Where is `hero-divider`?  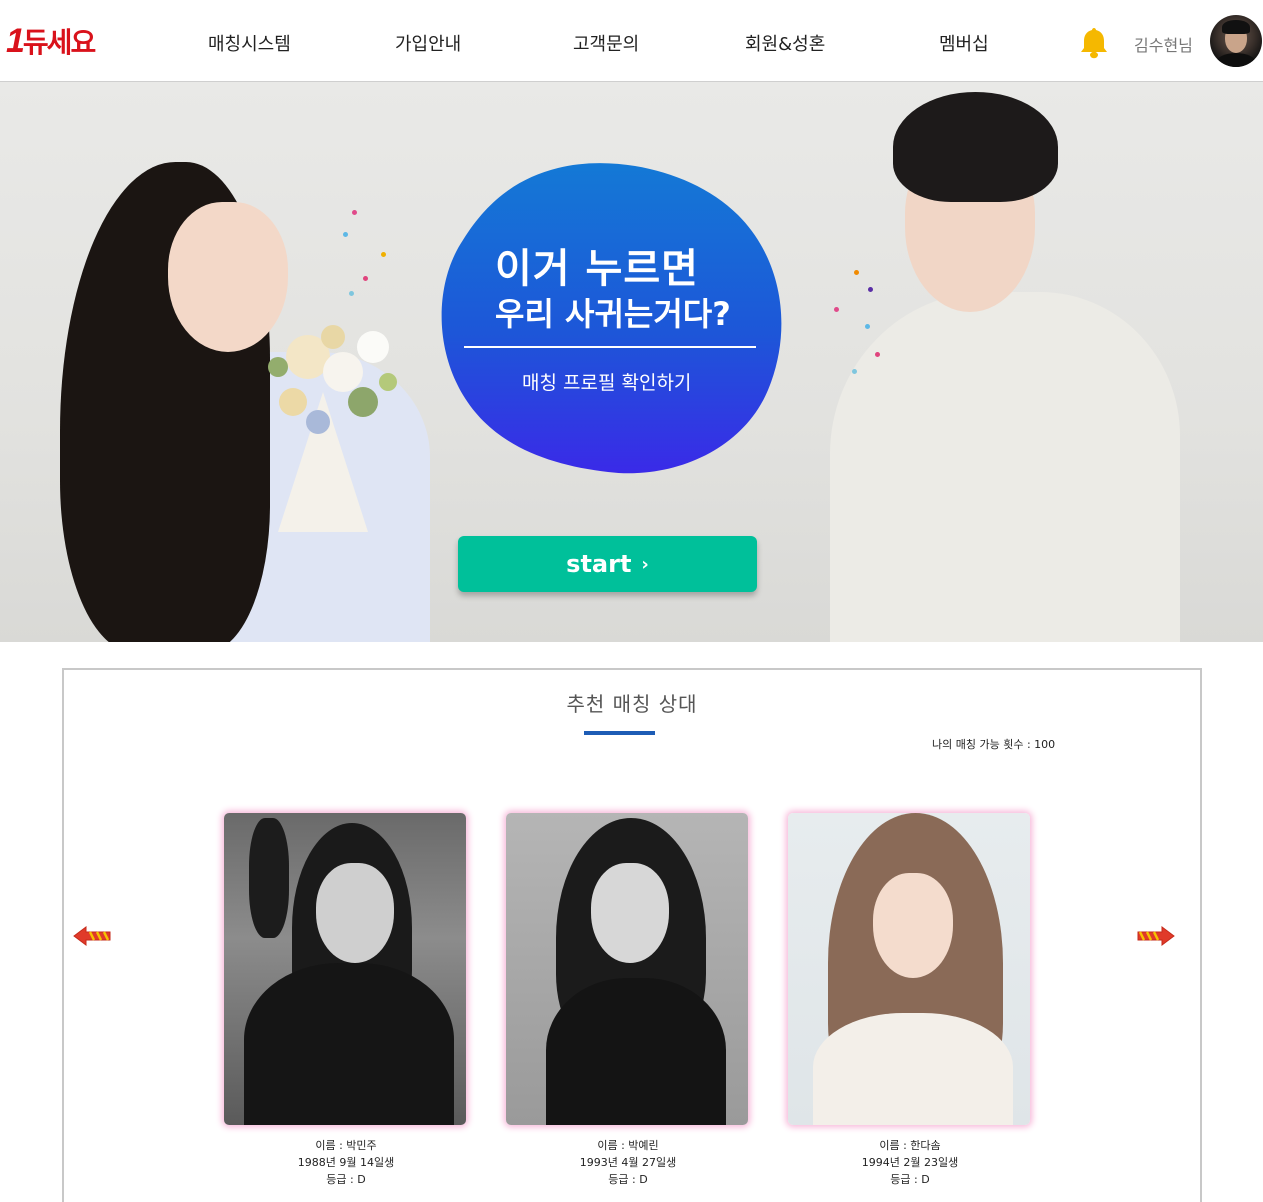 hero-divider is located at coordinates (610, 347).